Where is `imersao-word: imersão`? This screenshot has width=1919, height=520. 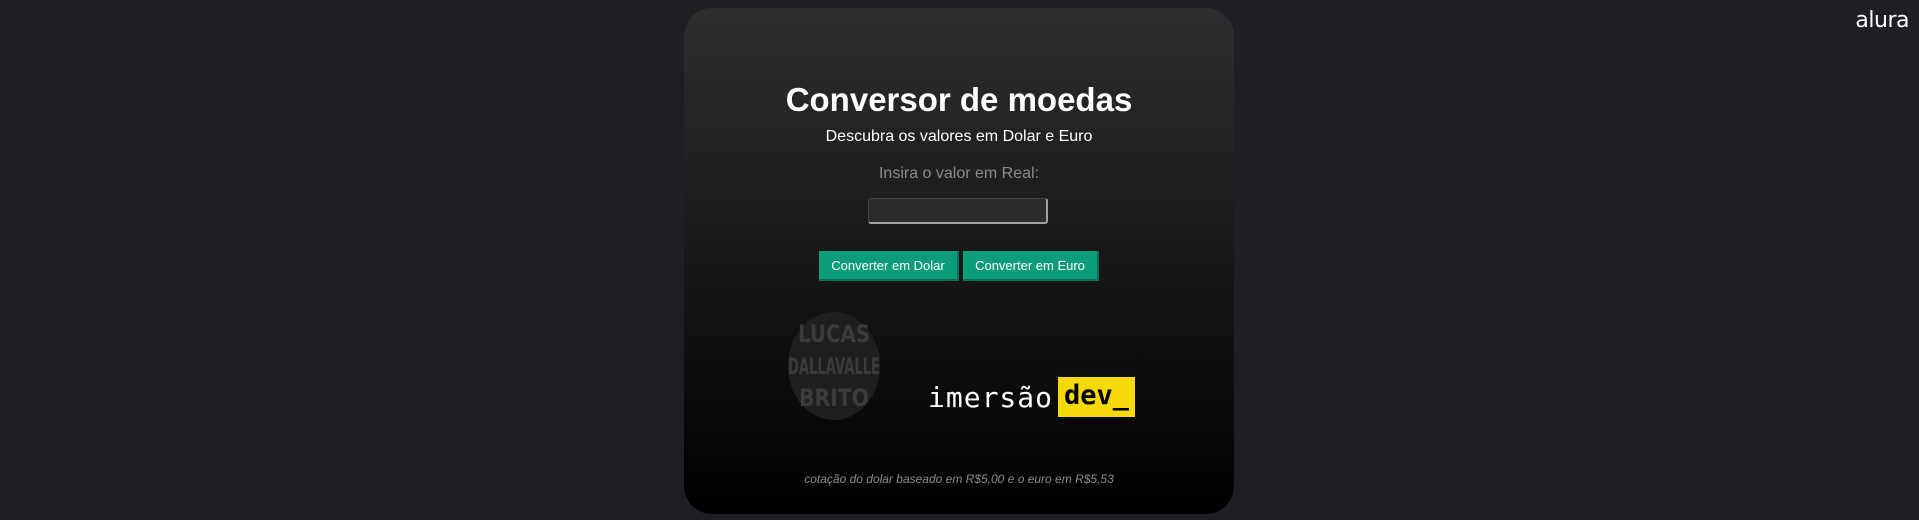
imersao-word: imersão is located at coordinates (991, 397).